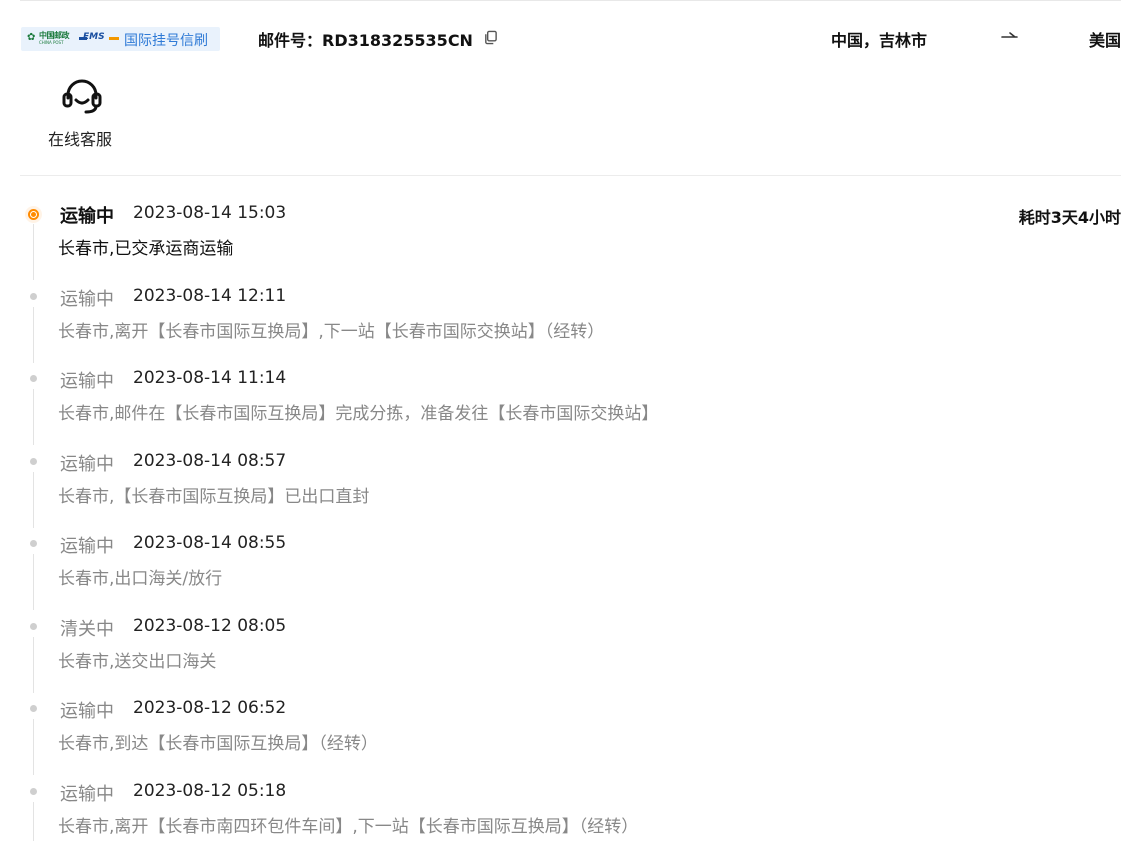 The image size is (1148, 841). I want to click on current-status-dot-icon, so click(33, 214).